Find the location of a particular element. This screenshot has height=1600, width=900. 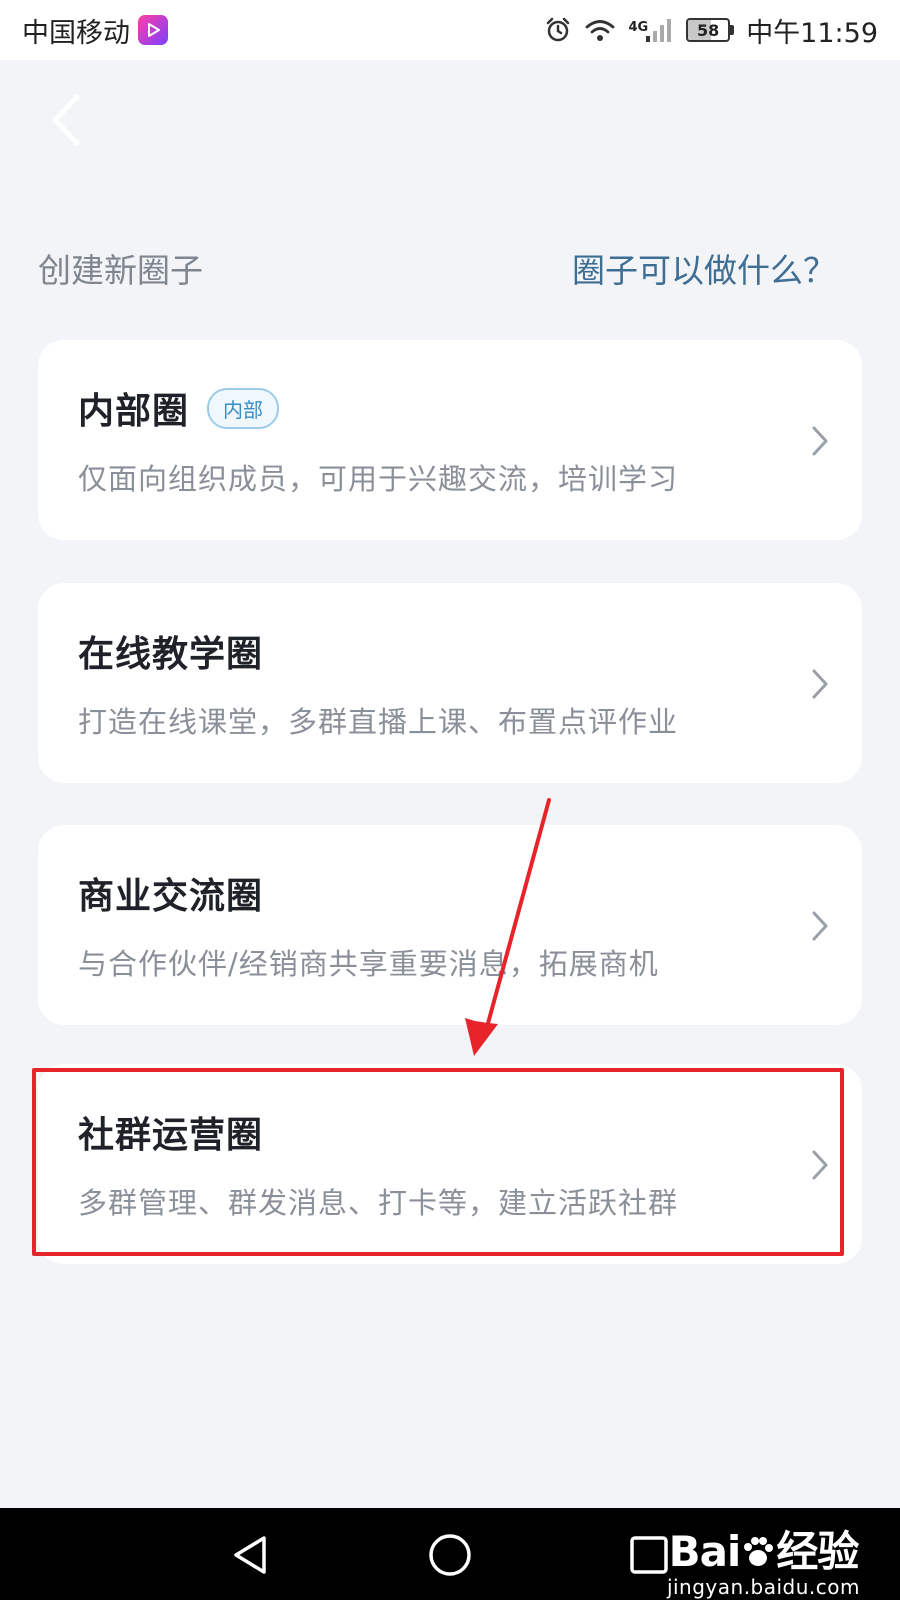

navigation-bar: Bai 经验 jingyan.baidu.com is located at coordinates (450, 1554).